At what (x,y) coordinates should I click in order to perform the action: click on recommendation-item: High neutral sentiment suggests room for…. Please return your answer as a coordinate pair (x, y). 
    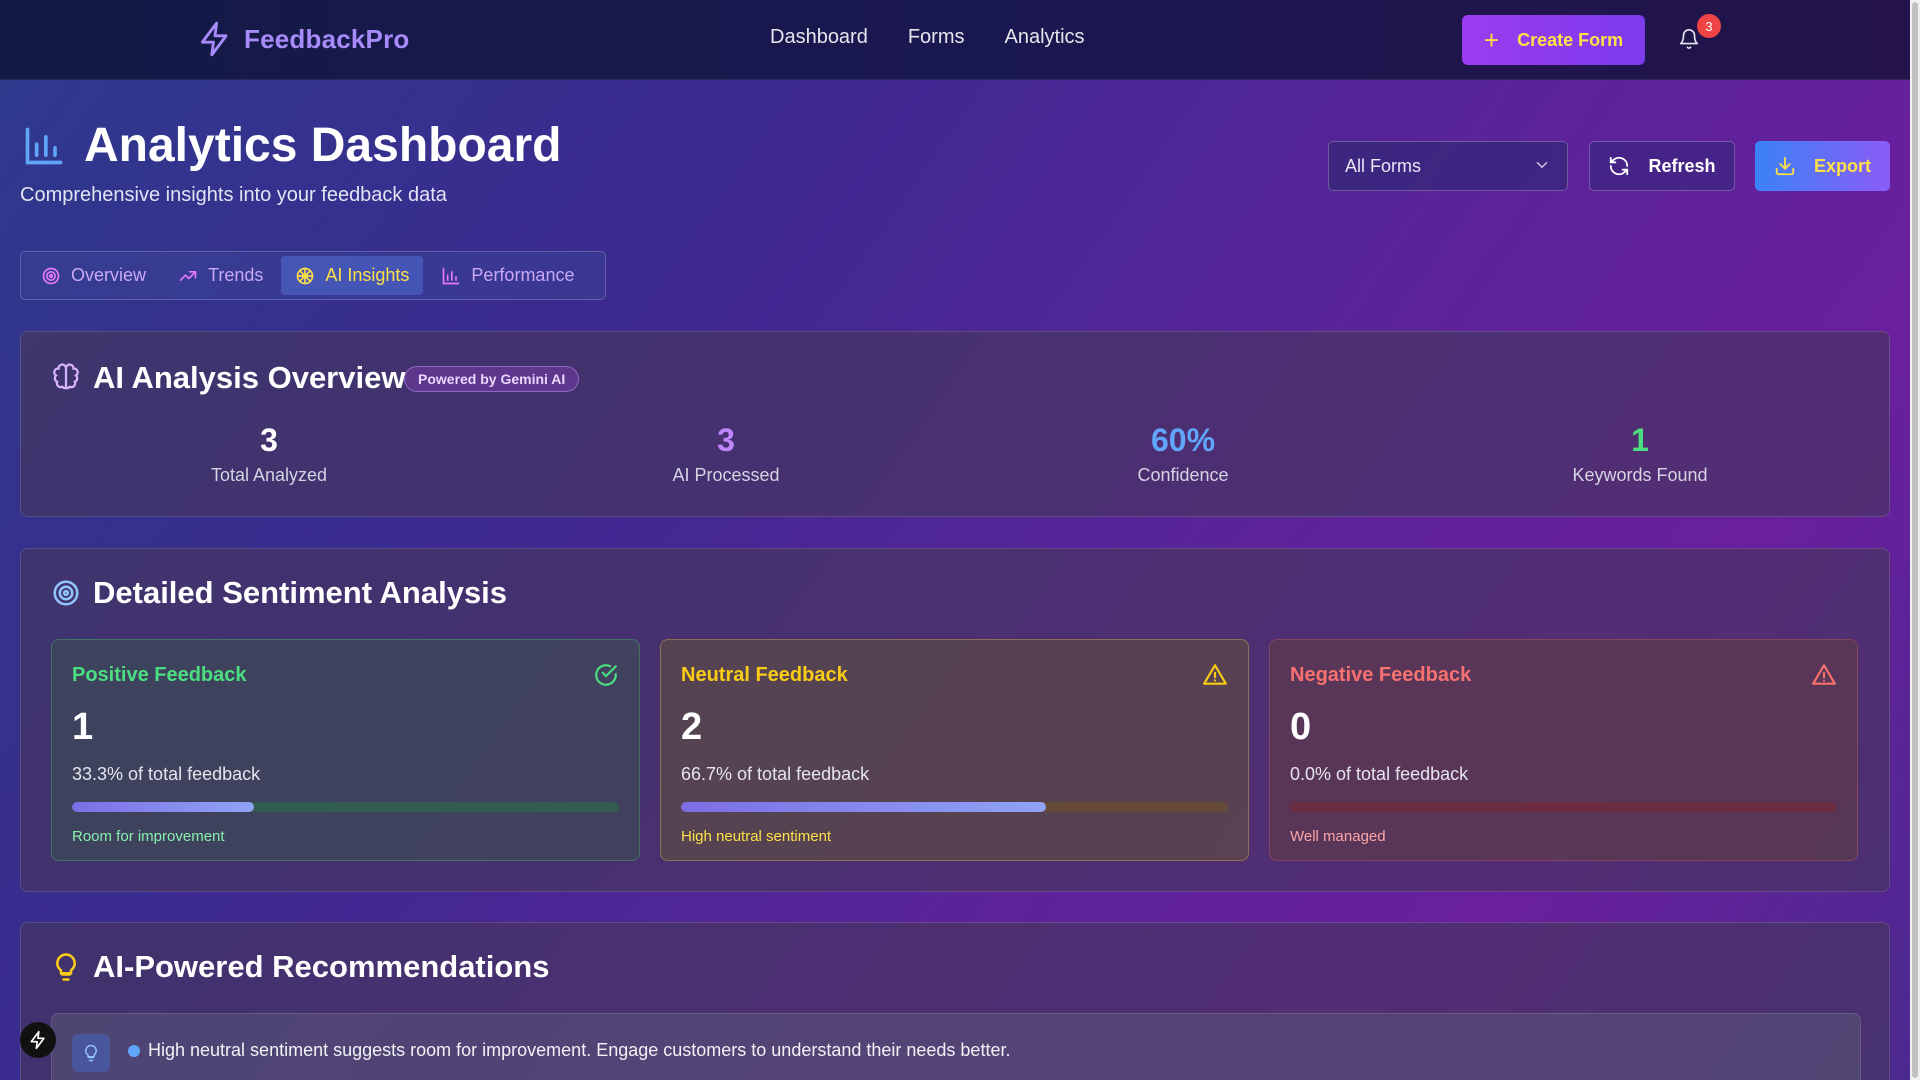
    Looking at the image, I should click on (956, 1046).